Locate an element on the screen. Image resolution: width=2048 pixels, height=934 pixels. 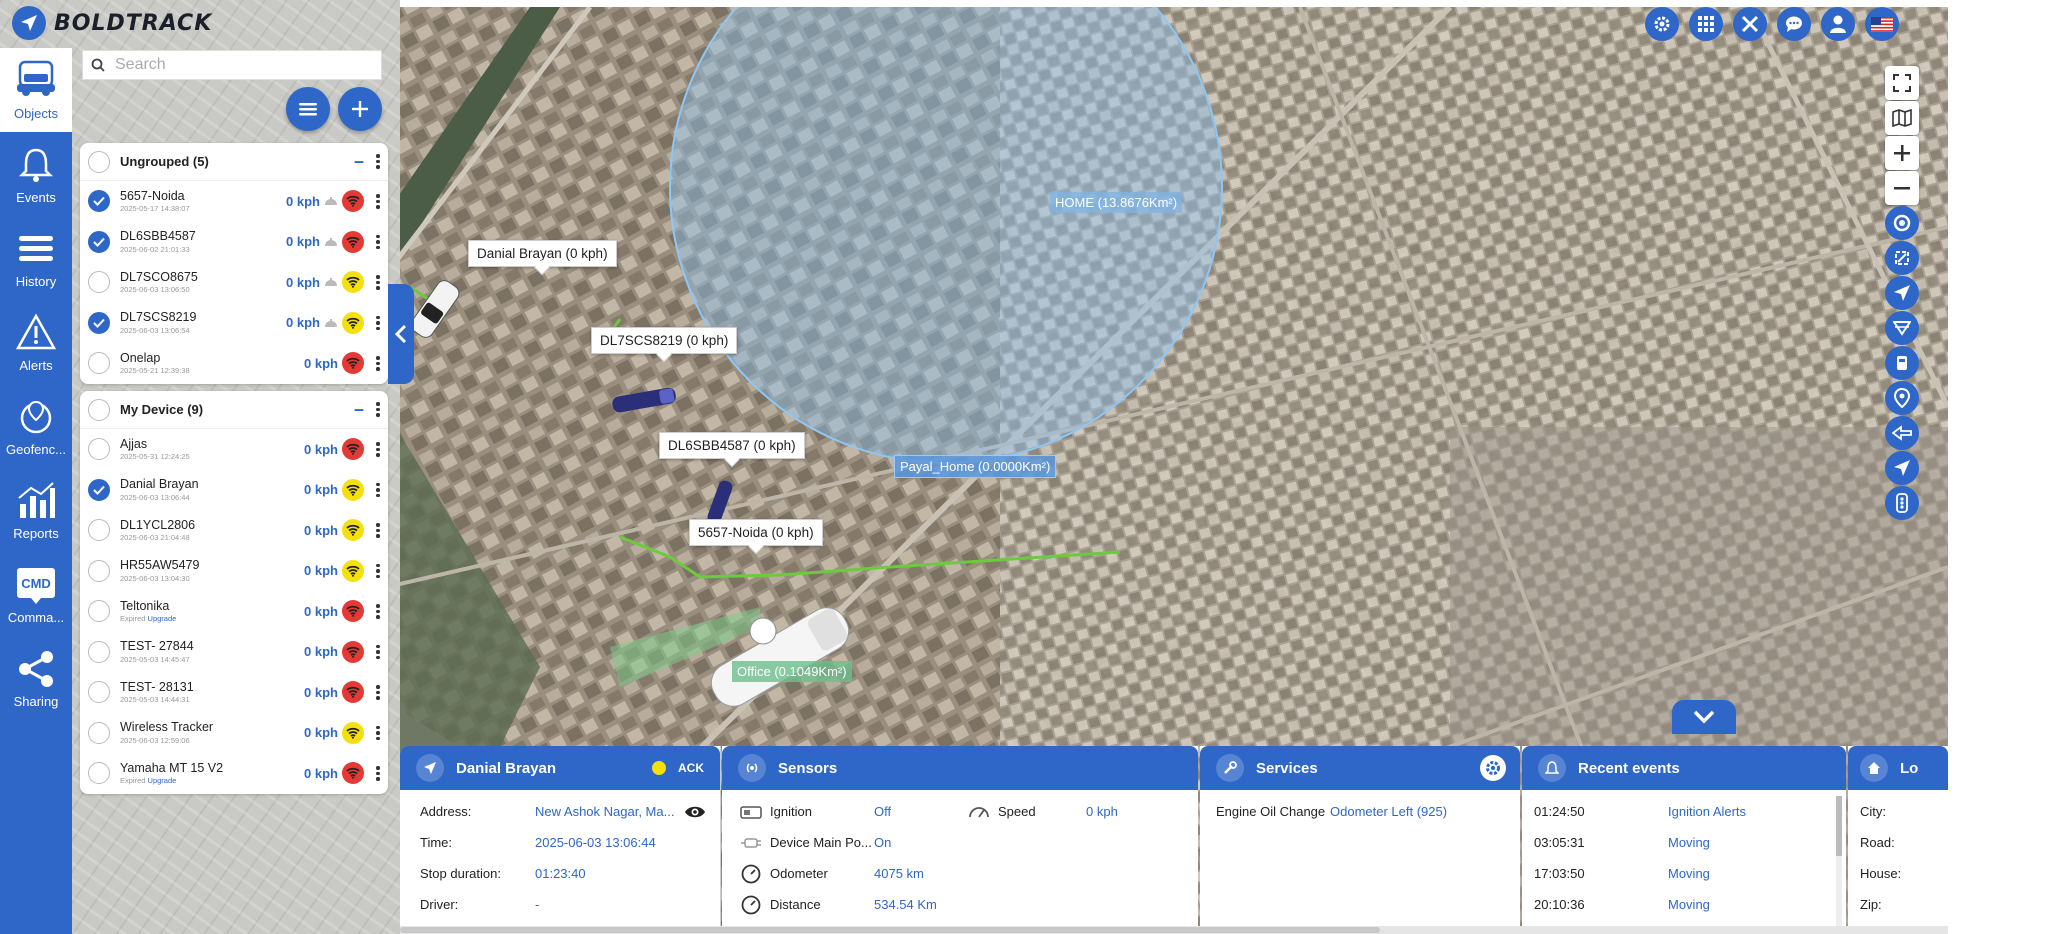
group-list-button is located at coordinates (308, 109).